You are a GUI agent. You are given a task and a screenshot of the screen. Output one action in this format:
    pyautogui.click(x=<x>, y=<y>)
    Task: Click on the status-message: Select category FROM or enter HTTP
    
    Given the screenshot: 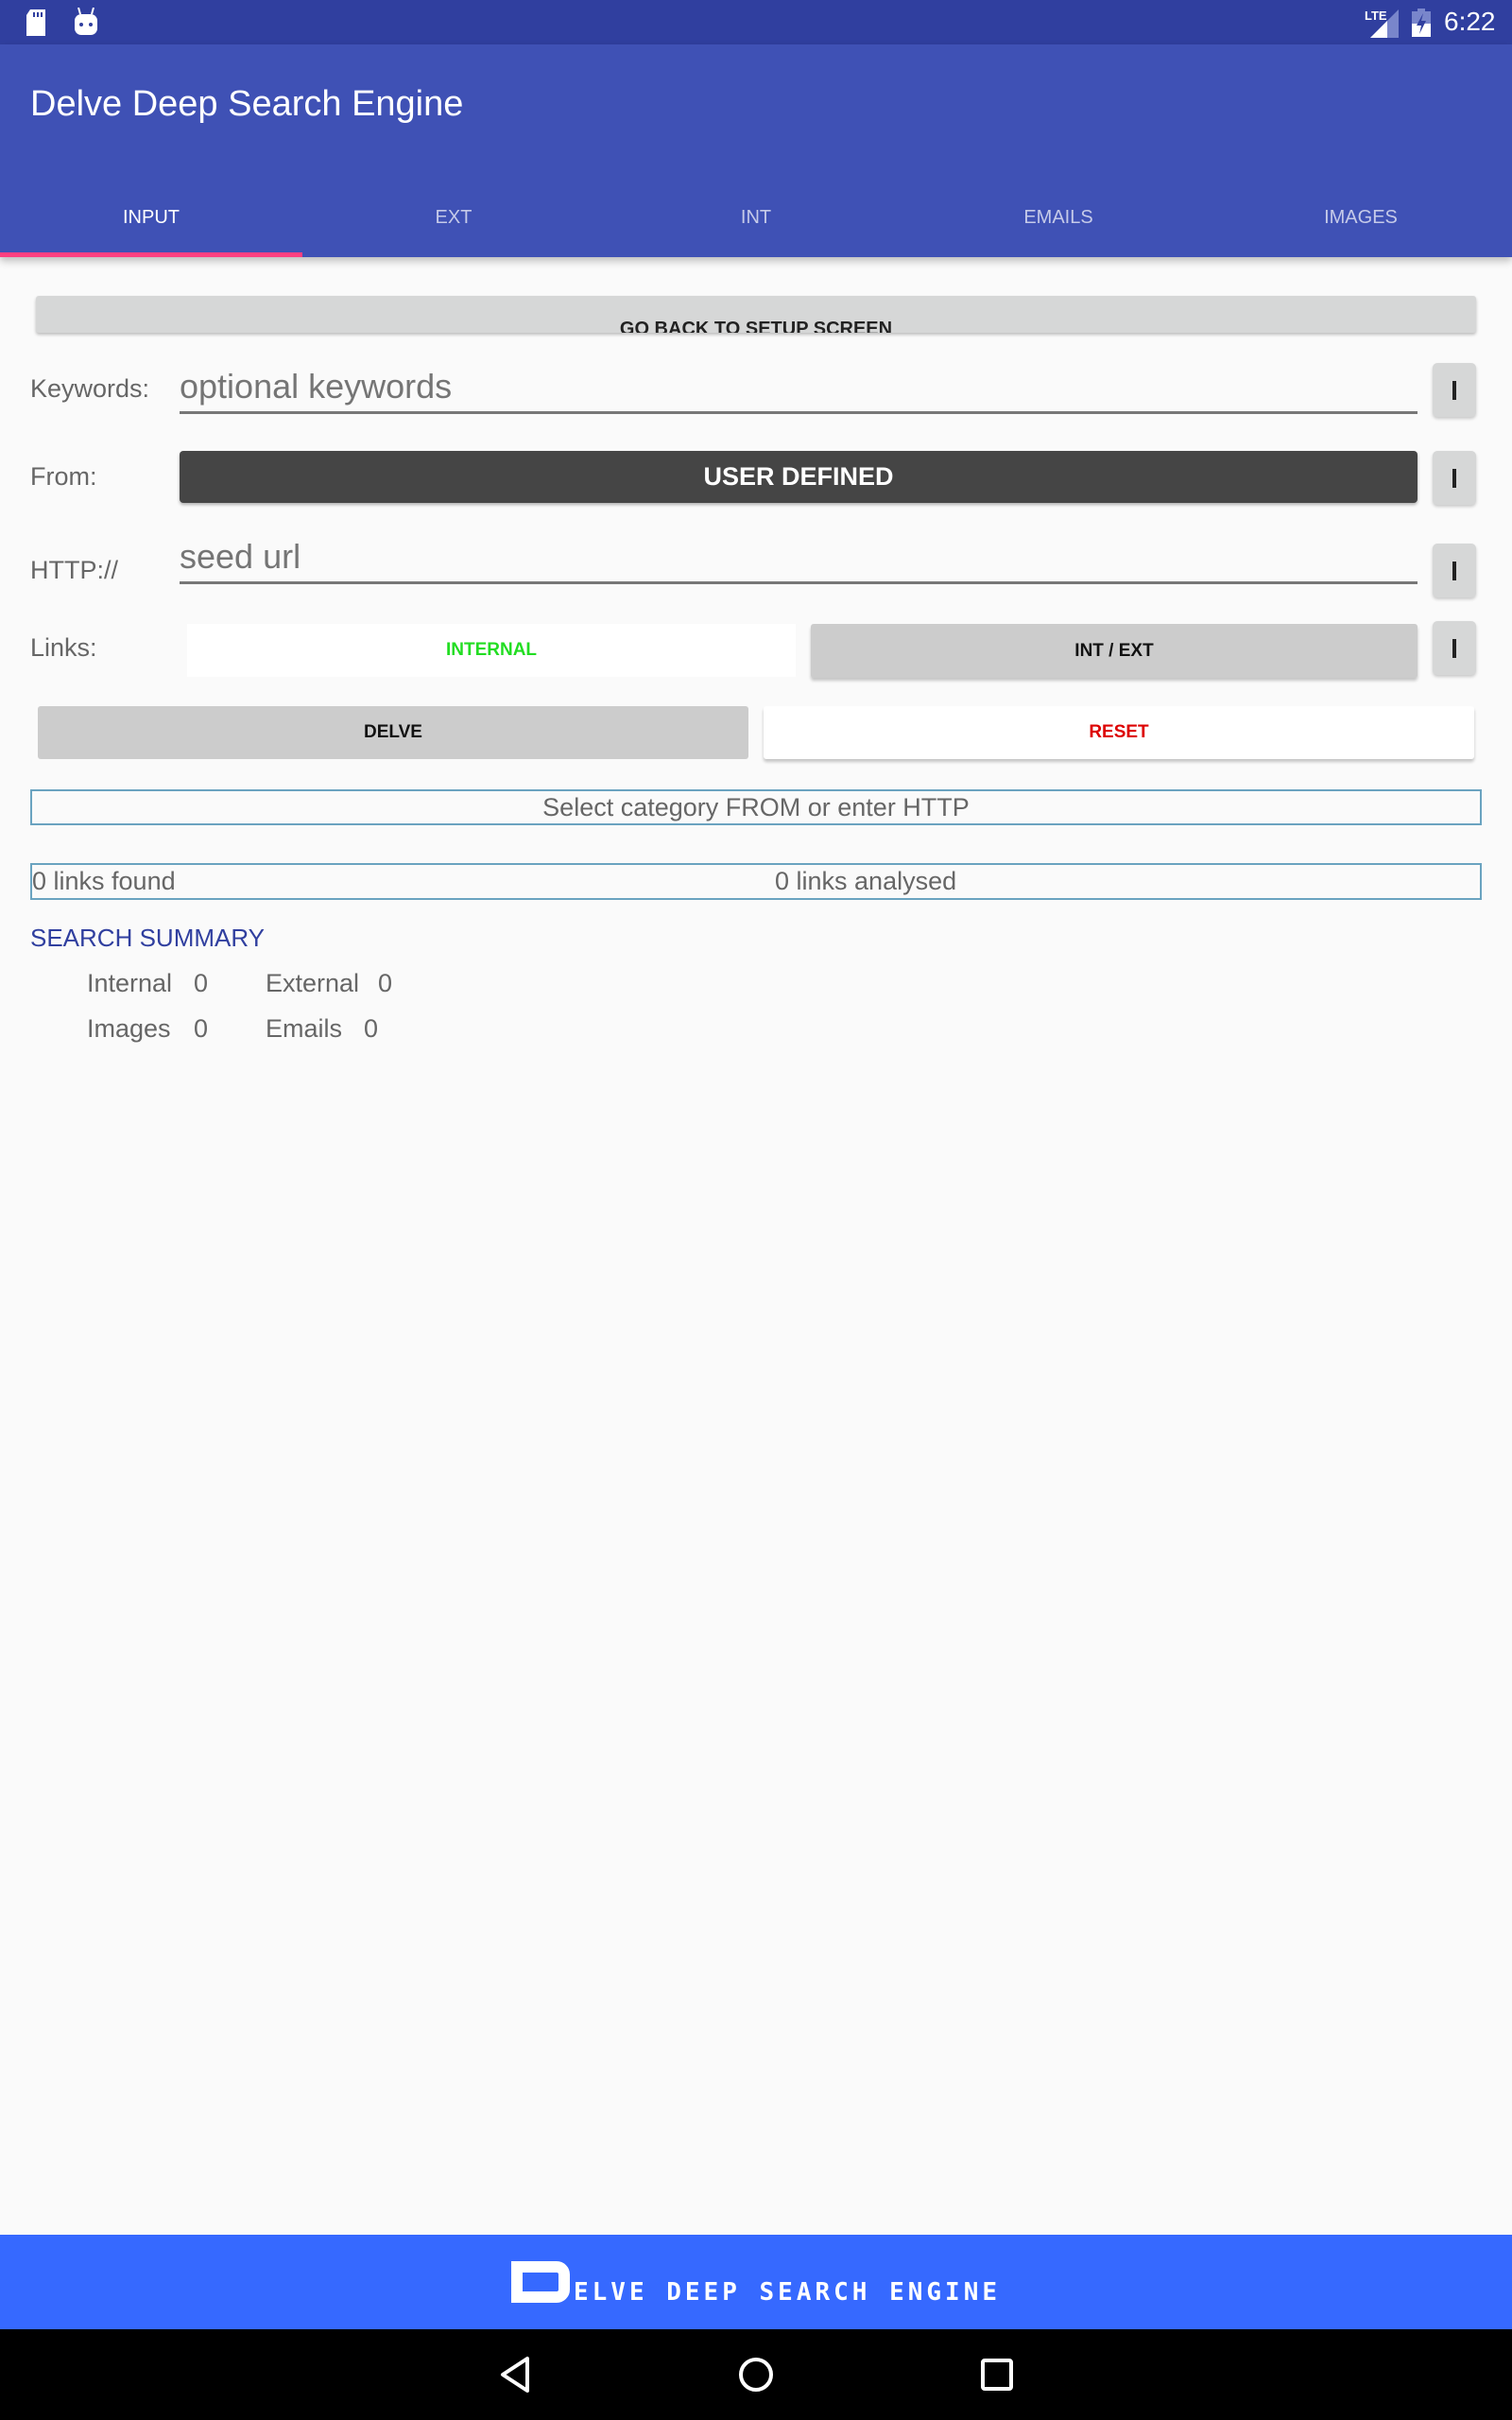 What is the action you would take?
    pyautogui.click(x=756, y=806)
    